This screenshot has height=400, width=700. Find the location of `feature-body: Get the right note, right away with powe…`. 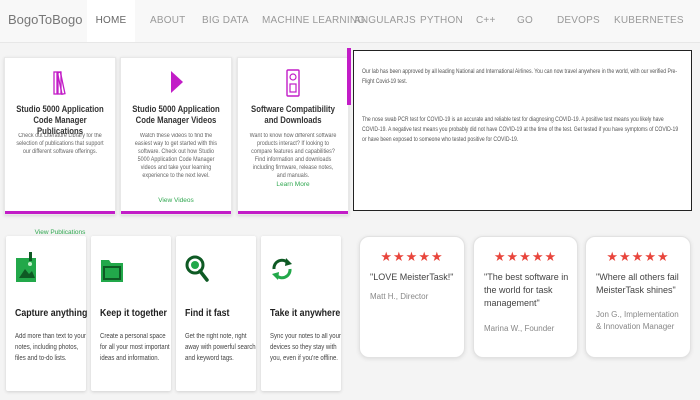

feature-body: Get the right note, right away with powe… is located at coordinates (220, 347).